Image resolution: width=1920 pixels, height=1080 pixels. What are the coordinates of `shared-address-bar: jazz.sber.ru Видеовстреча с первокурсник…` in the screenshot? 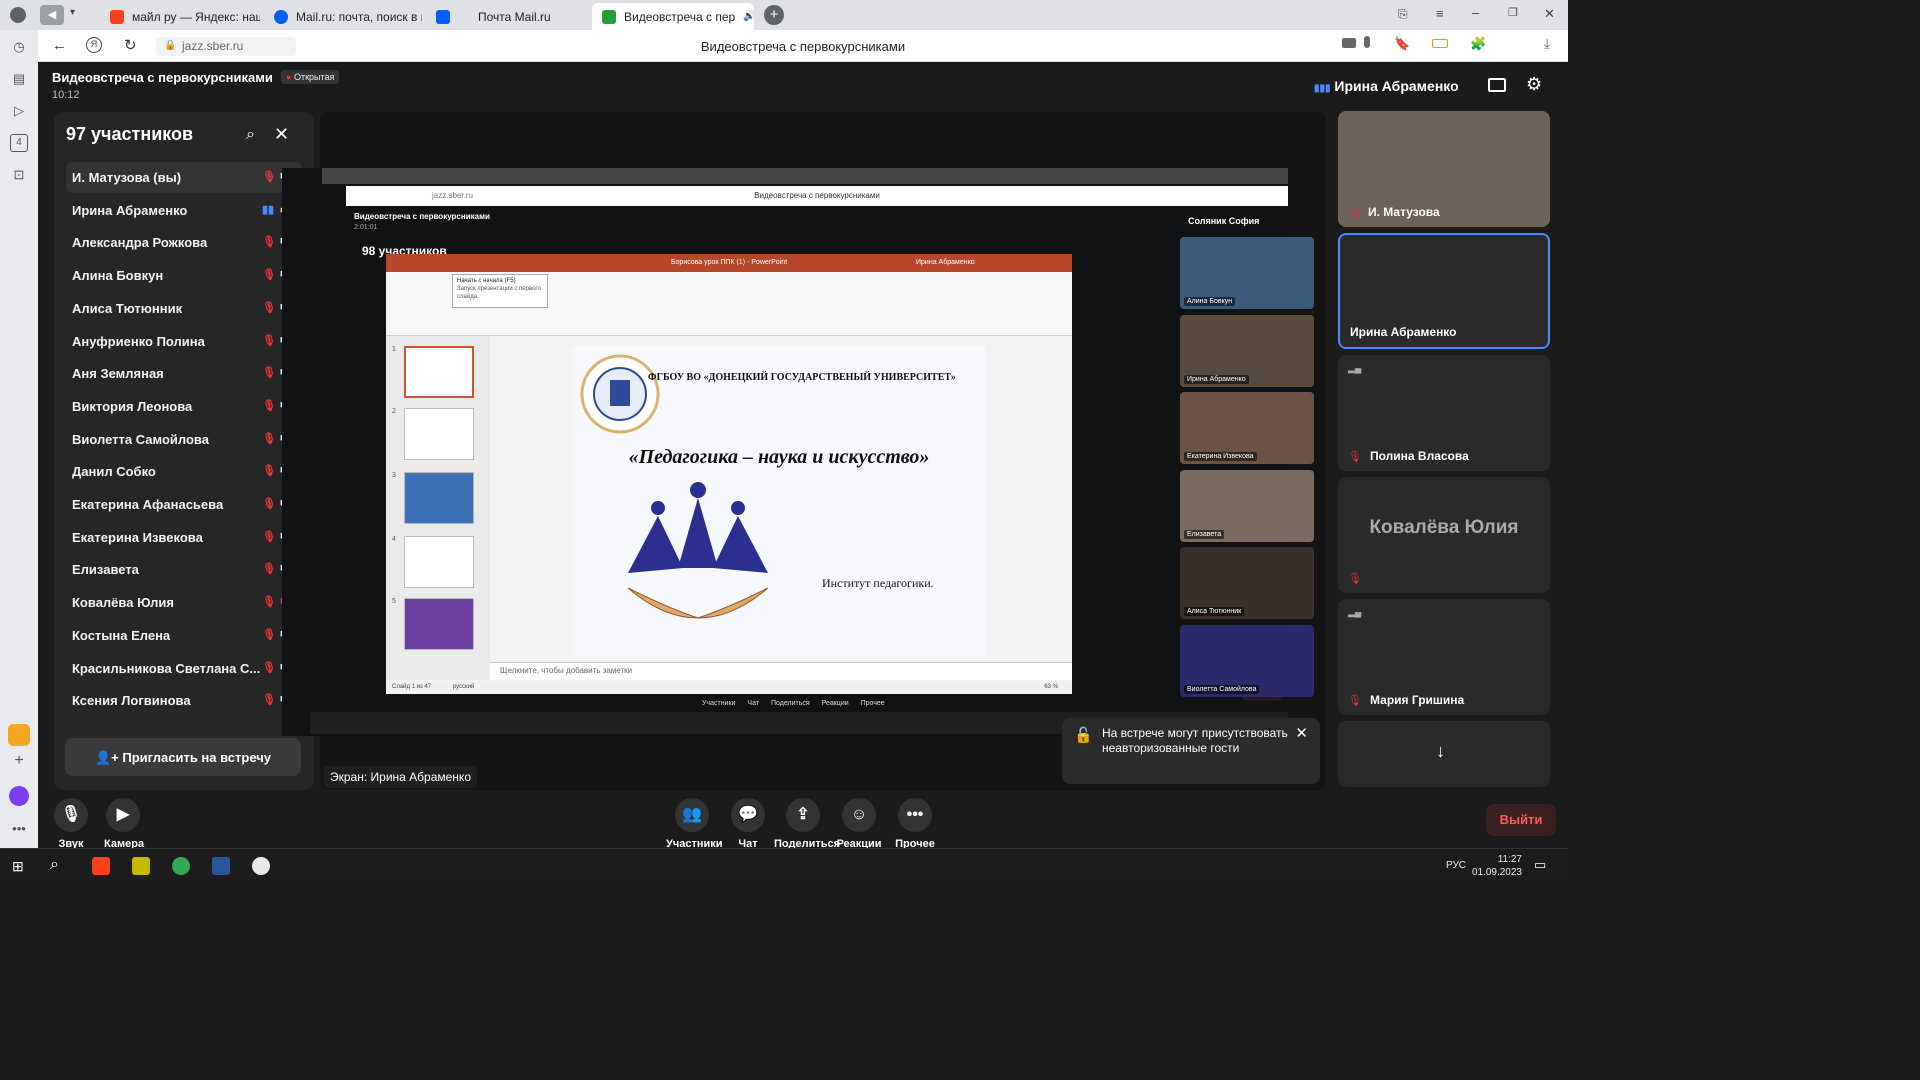 It's located at (817, 196).